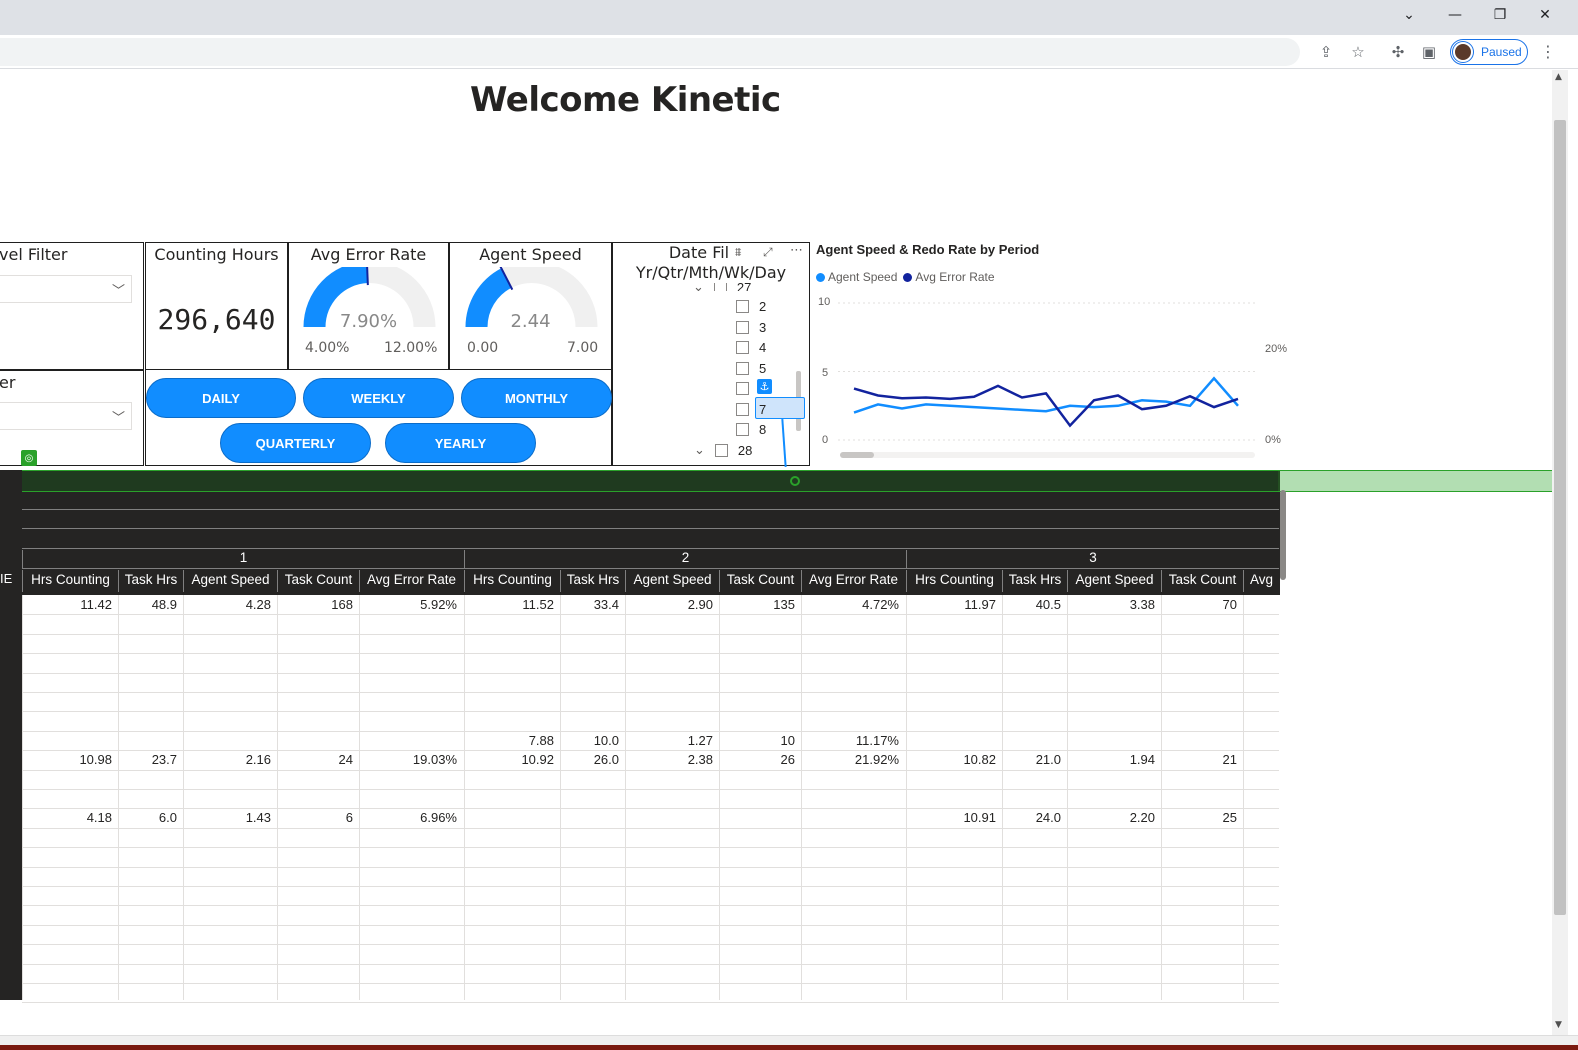  What do you see at coordinates (760, 740) in the screenshot?
I see `matrix-cell: 10` at bounding box center [760, 740].